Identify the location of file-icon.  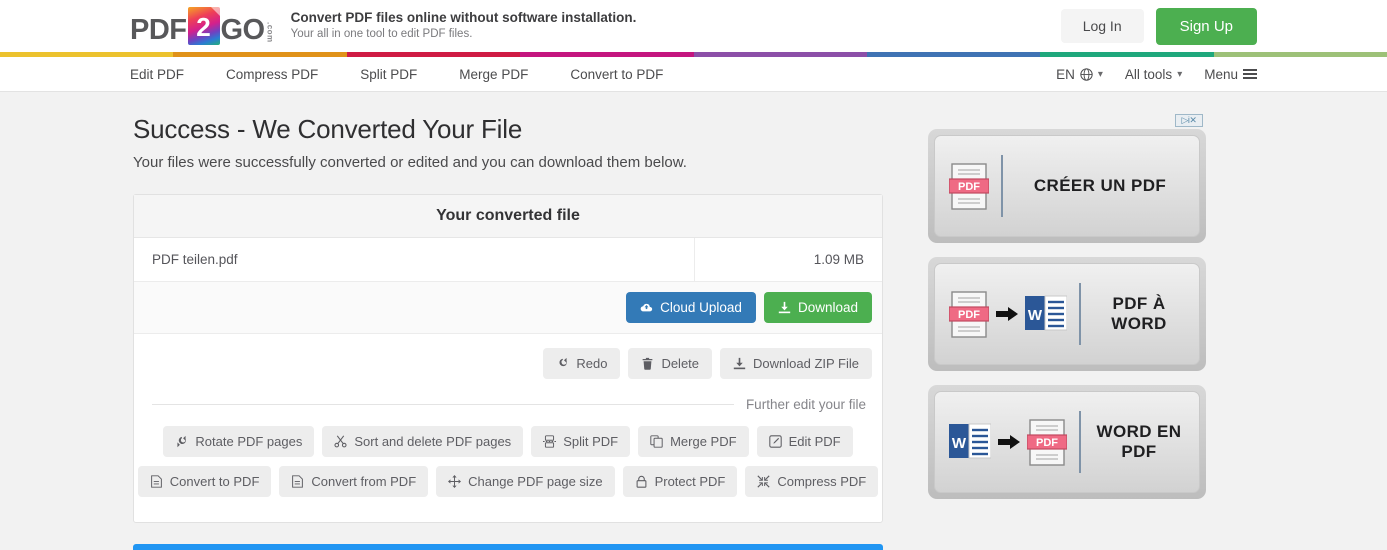
(156, 481).